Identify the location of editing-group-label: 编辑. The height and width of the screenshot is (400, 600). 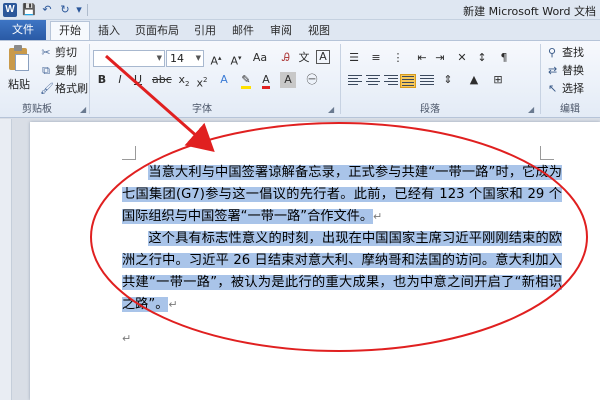
(570, 109).